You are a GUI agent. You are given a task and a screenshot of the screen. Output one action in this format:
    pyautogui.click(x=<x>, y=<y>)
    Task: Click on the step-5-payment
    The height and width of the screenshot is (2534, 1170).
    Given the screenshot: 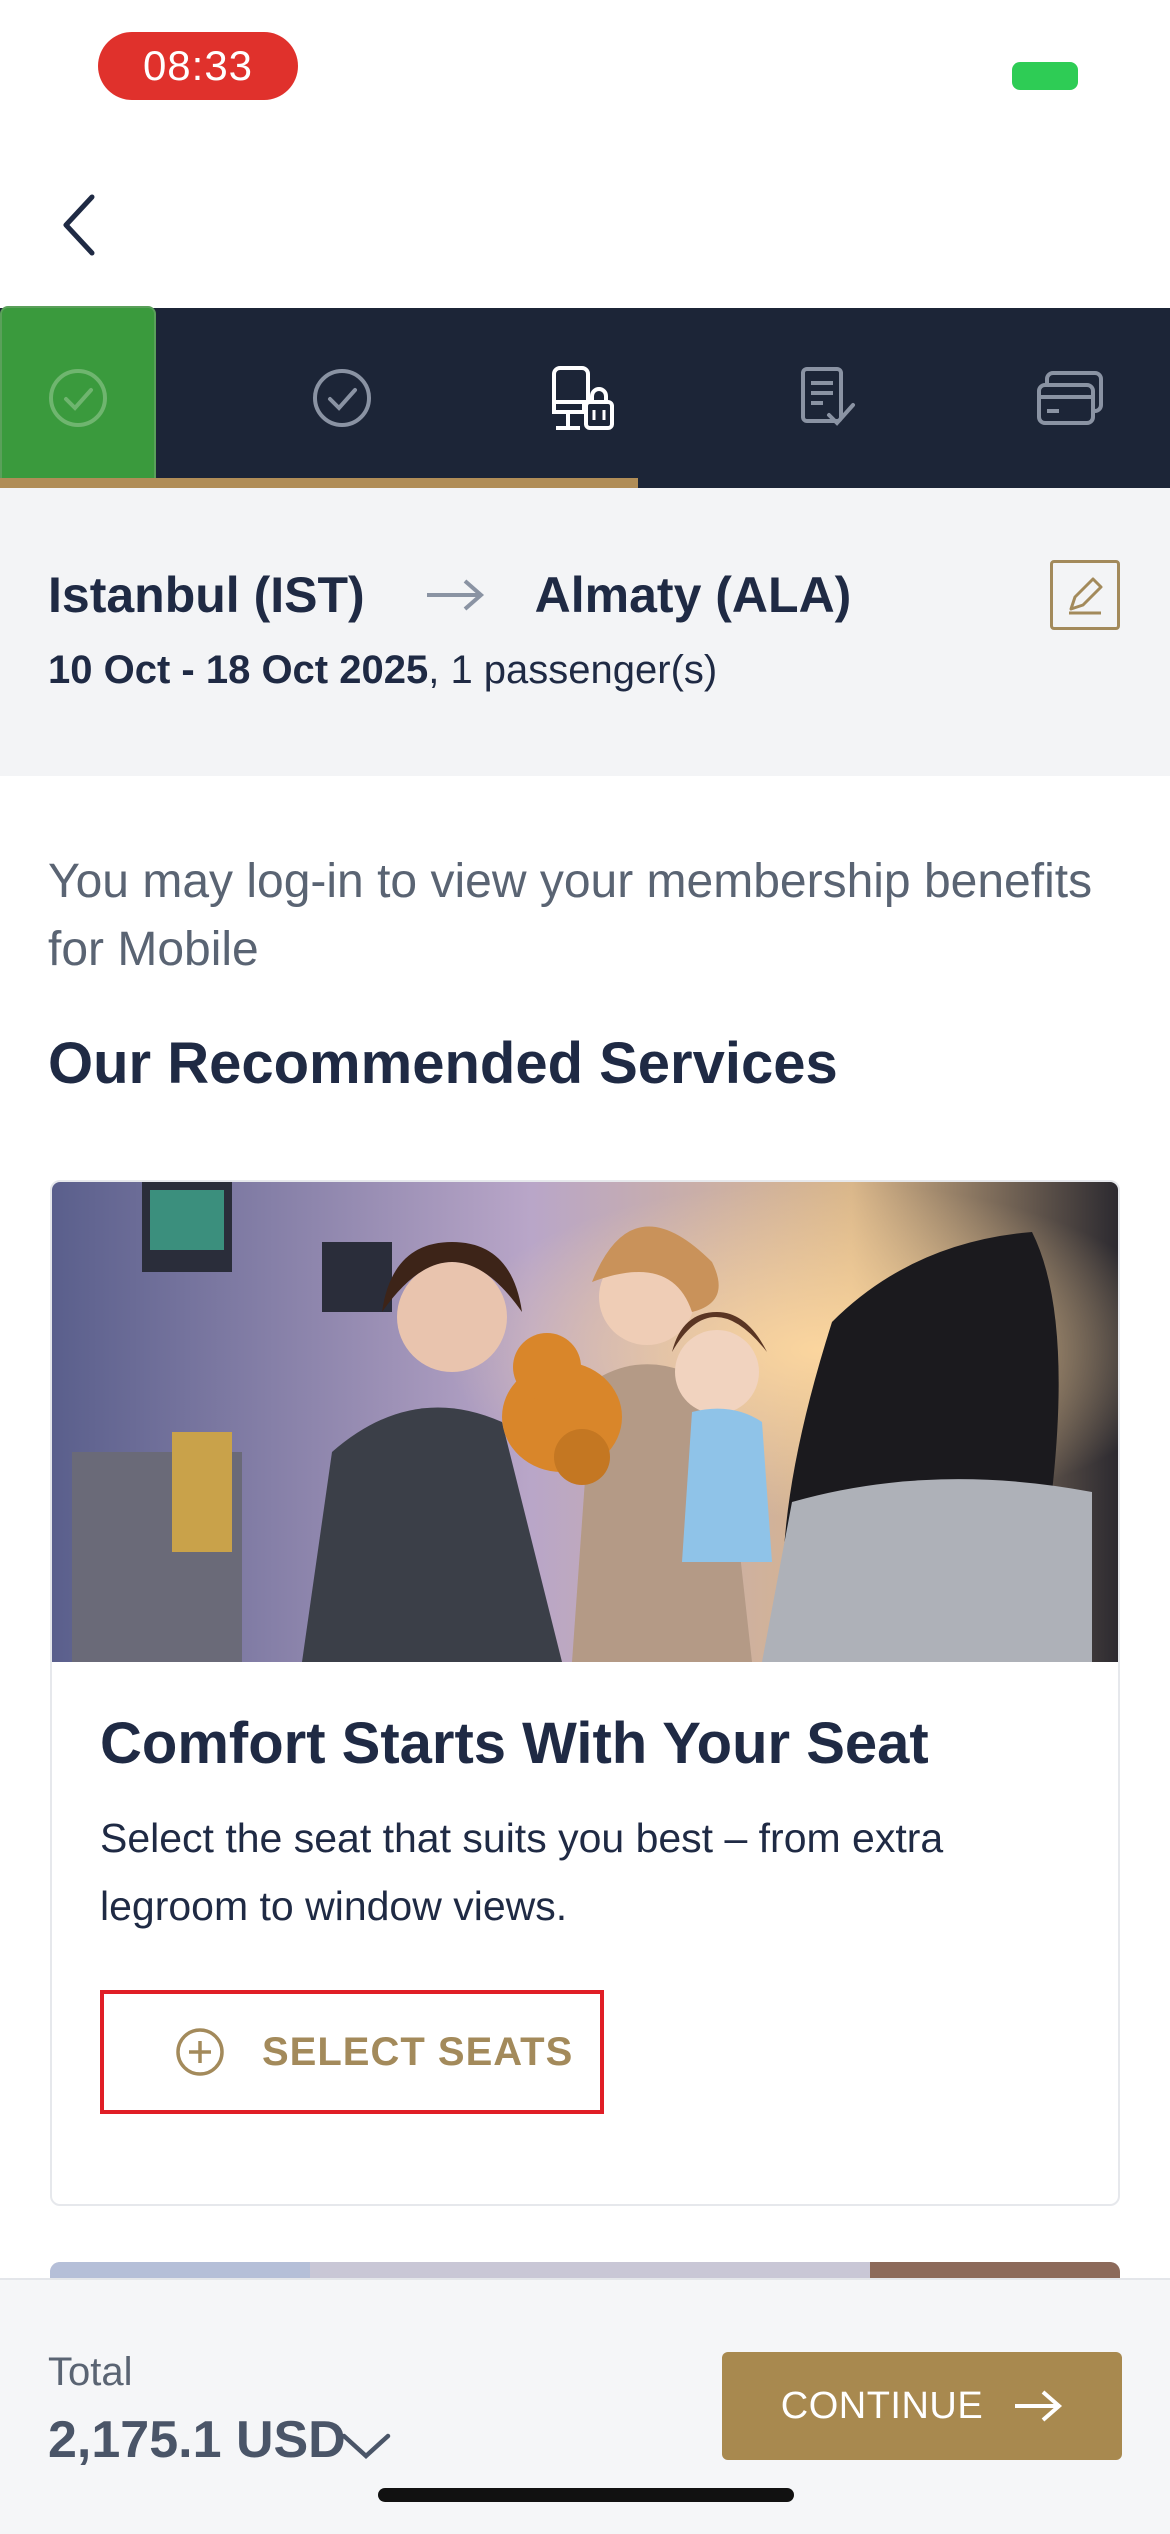 What is the action you would take?
    pyautogui.click(x=1070, y=398)
    